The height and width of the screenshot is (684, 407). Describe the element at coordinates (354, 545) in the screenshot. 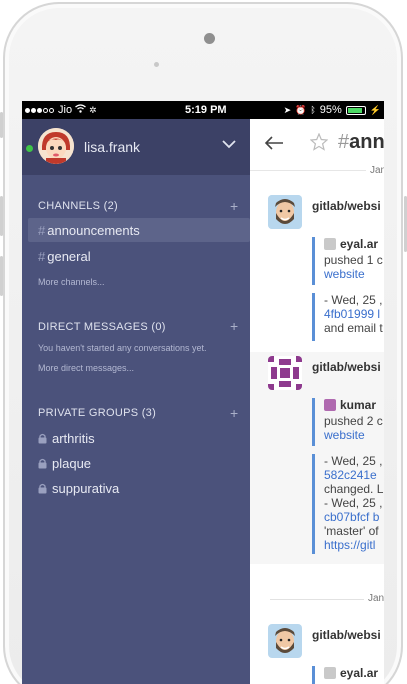

I see `commit-url-link: https://gitl` at that location.